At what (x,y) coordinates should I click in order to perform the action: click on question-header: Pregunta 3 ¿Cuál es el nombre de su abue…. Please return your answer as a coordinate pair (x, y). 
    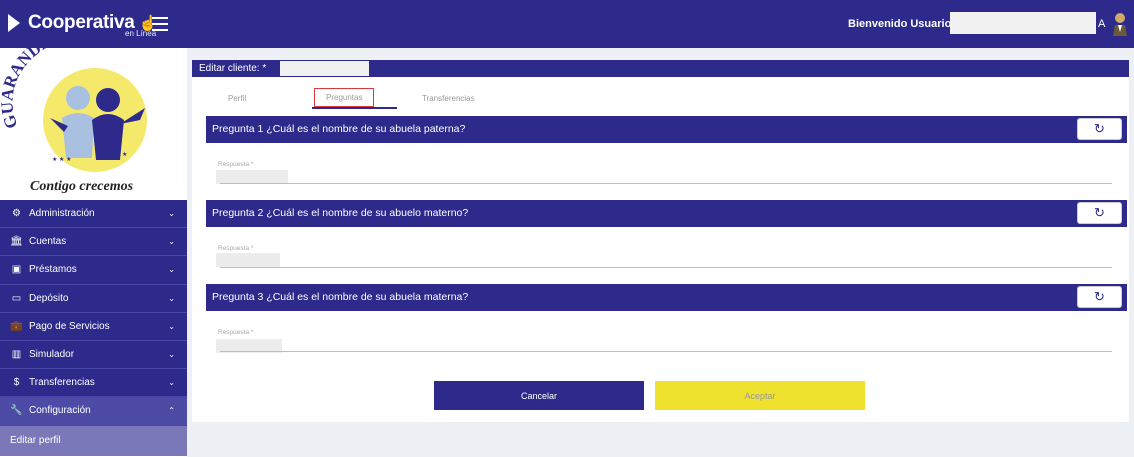
    Looking at the image, I should click on (666, 297).